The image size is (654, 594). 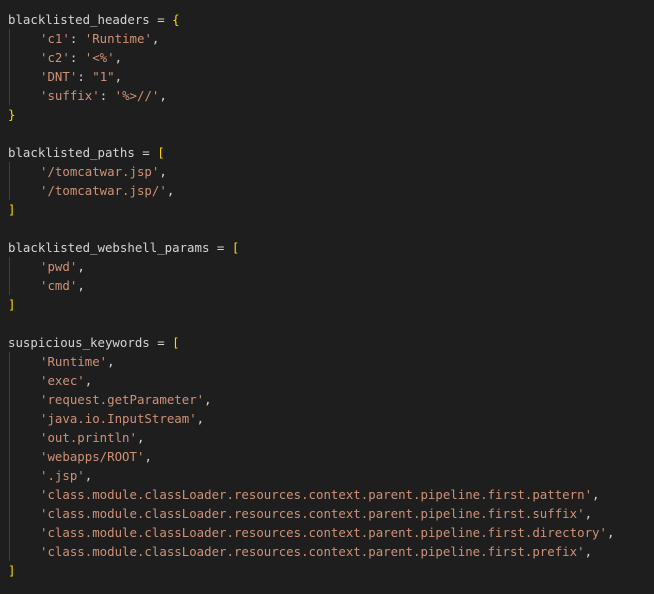 I want to click on close-brace: }, so click(x=12, y=114).